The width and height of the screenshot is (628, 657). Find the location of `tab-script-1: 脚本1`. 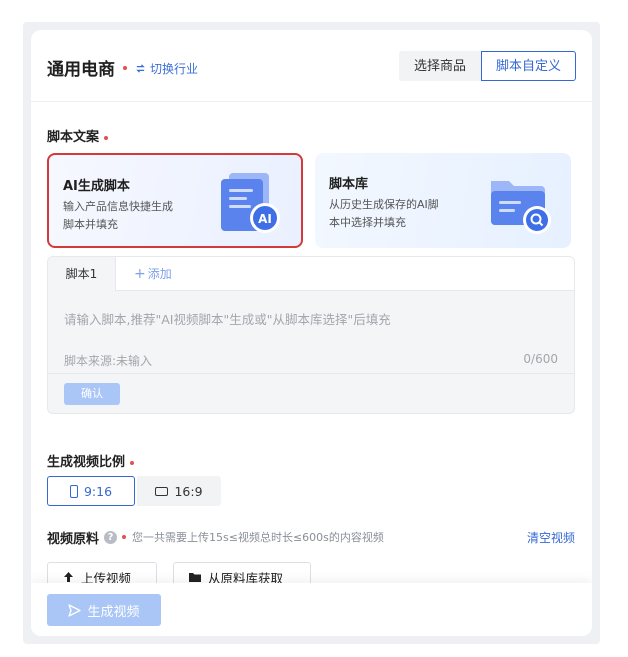

tab-script-1: 脚本1 is located at coordinates (82, 274).